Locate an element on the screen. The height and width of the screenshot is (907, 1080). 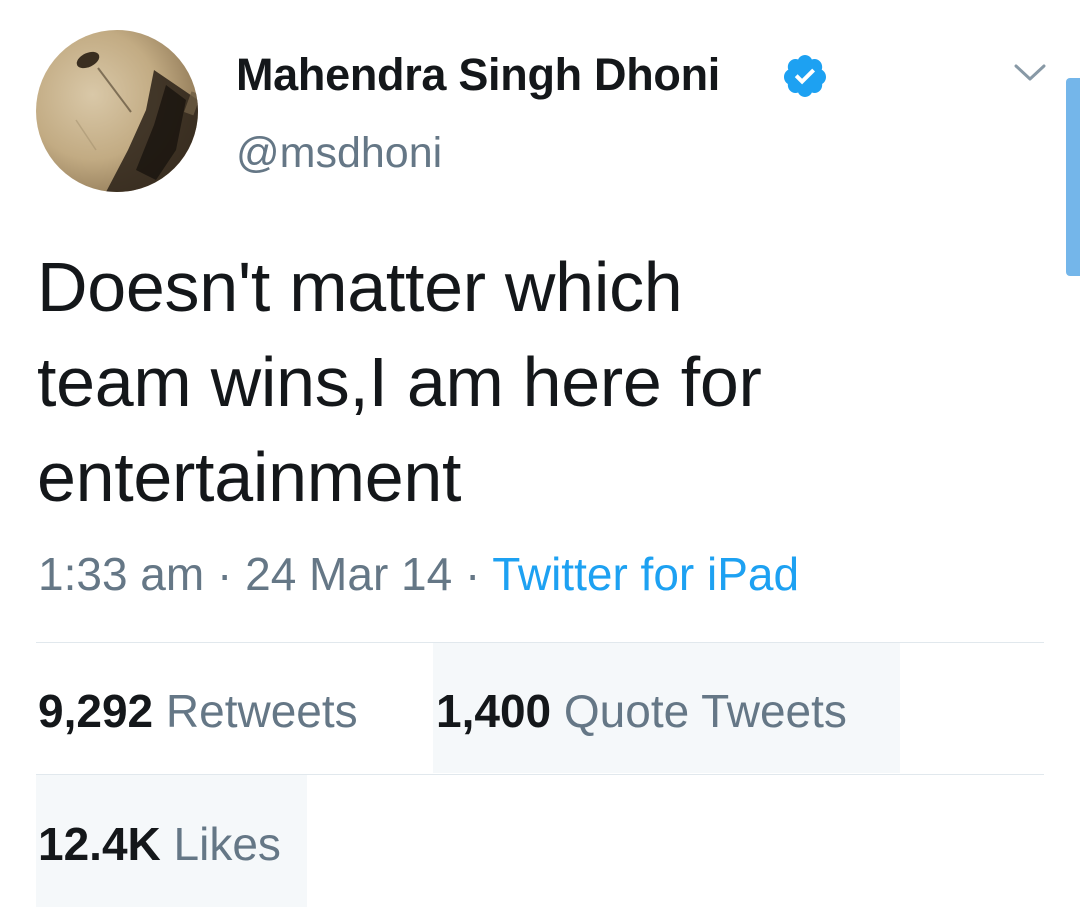
quote-tweets-label: Quote Tweets is located at coordinates (705, 711).